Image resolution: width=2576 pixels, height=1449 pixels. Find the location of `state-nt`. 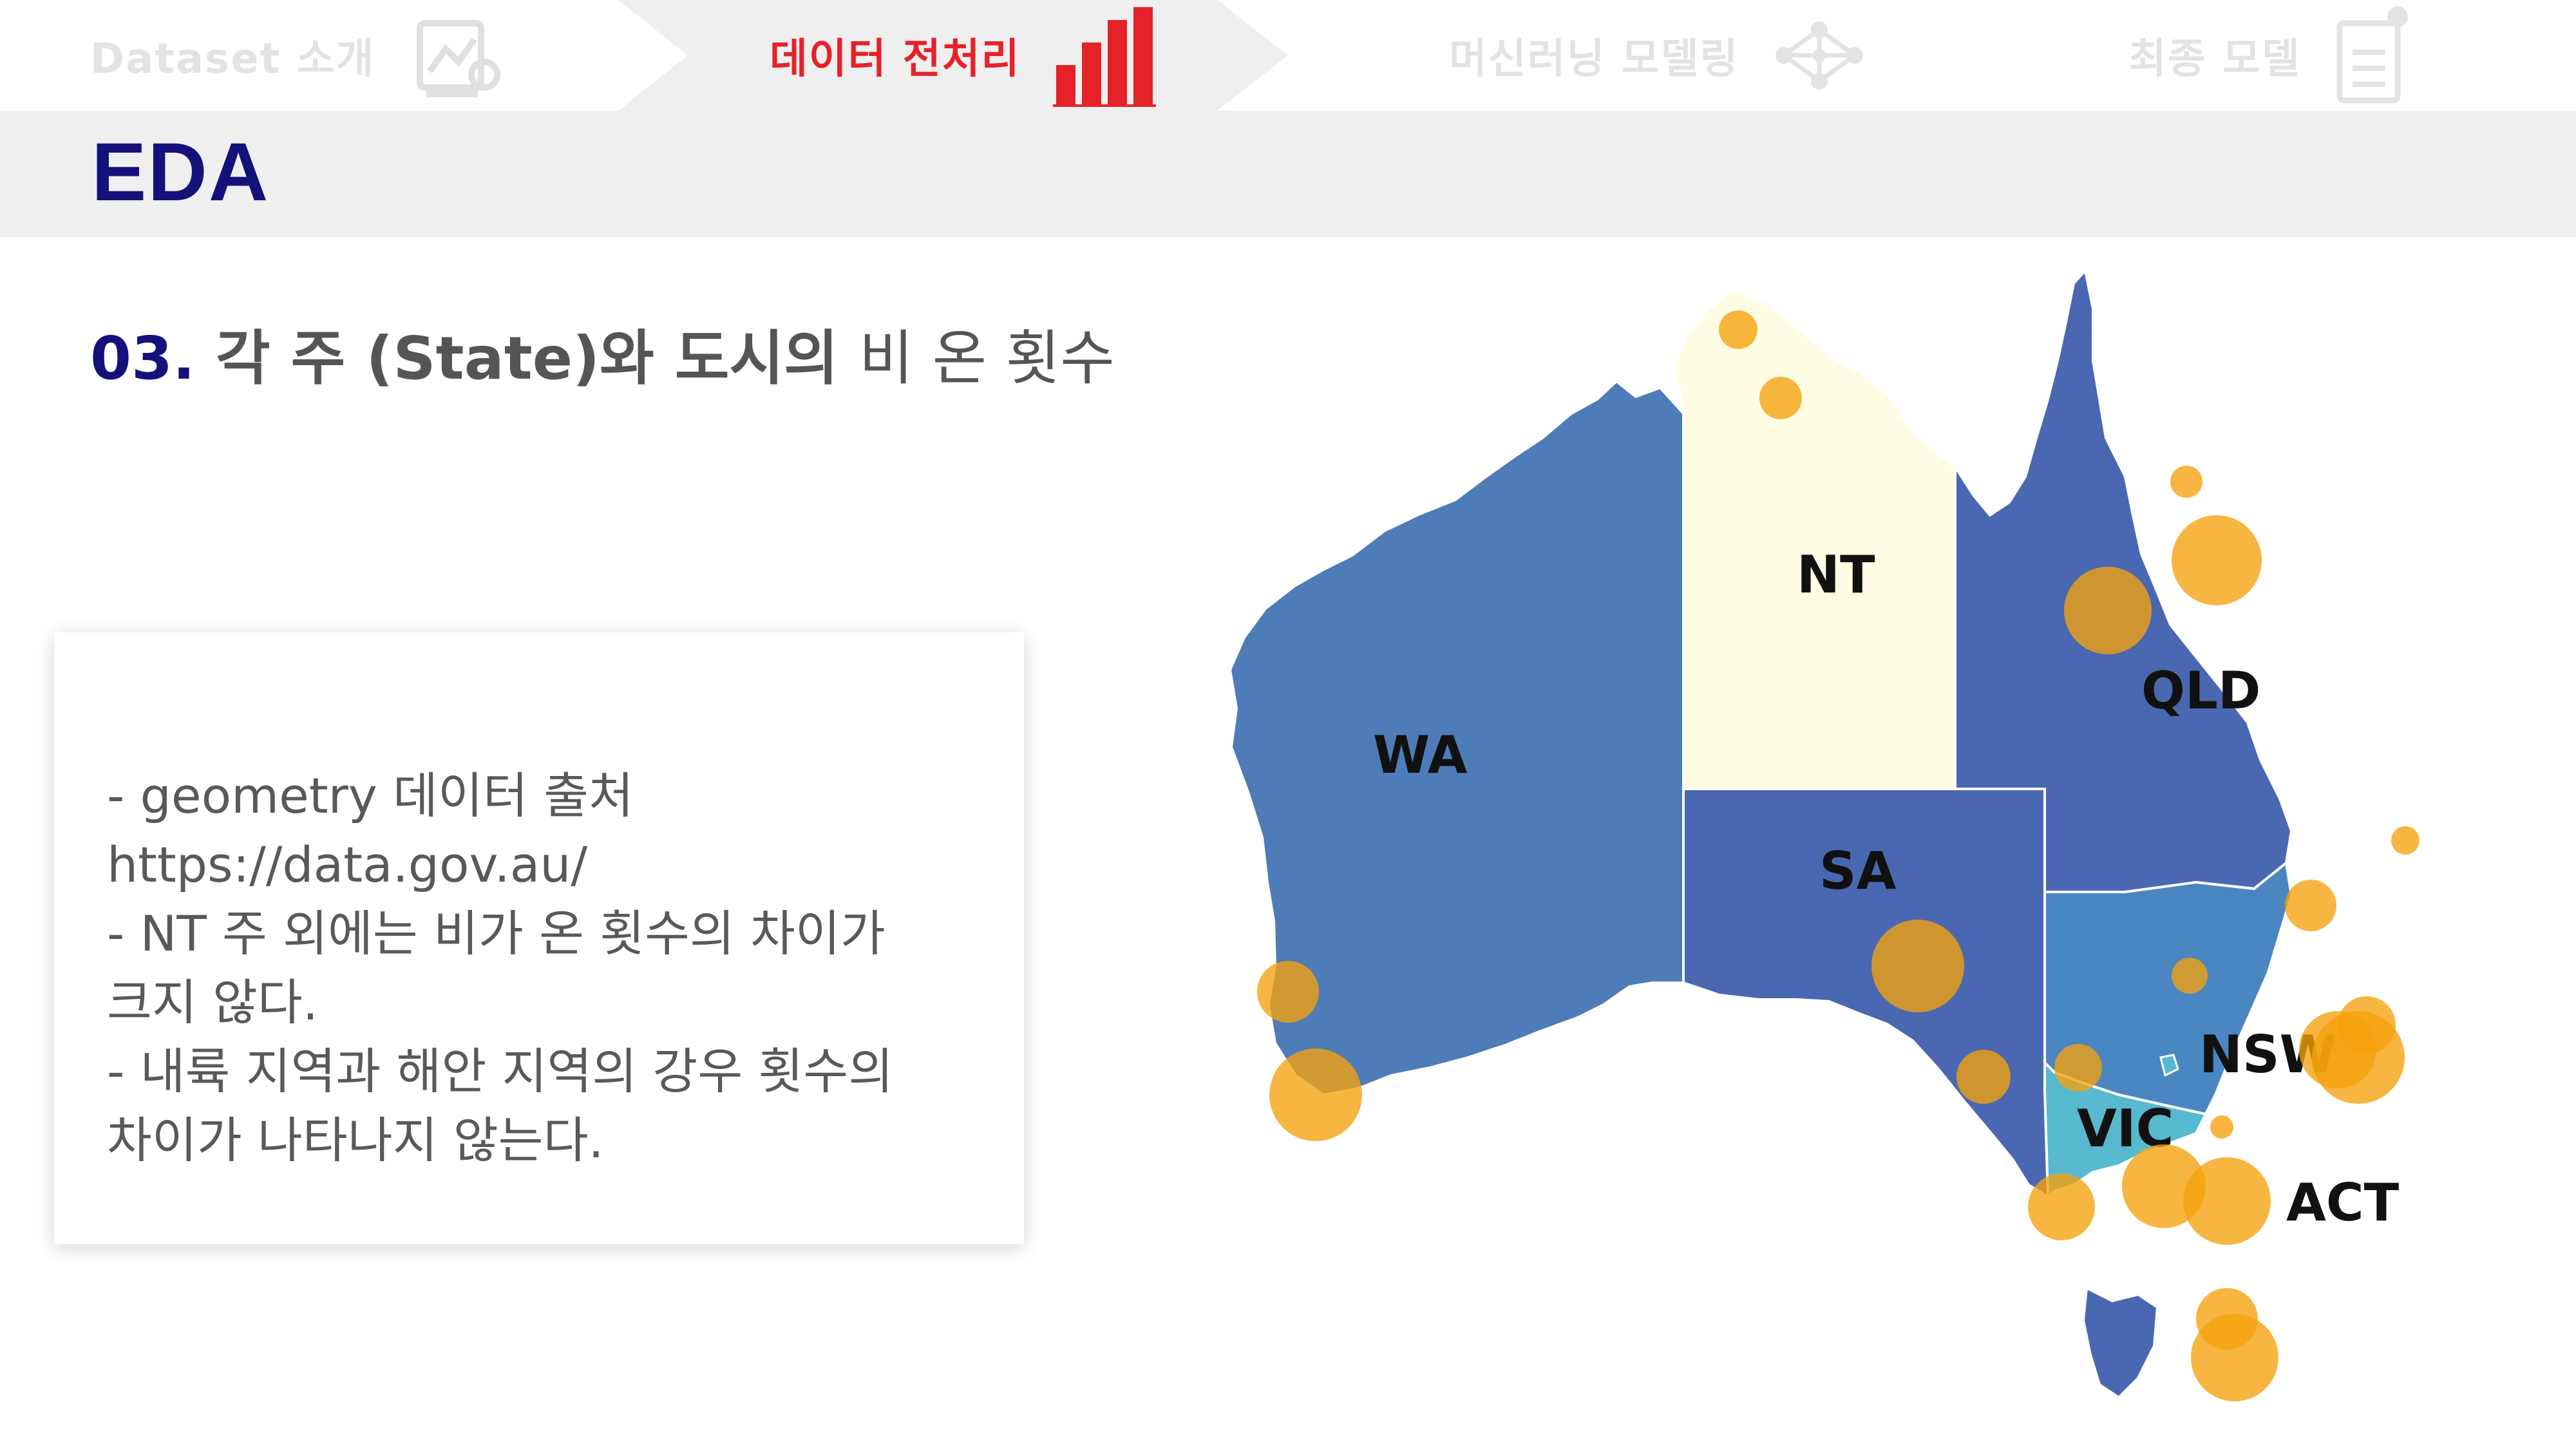

state-nt is located at coordinates (1814, 539).